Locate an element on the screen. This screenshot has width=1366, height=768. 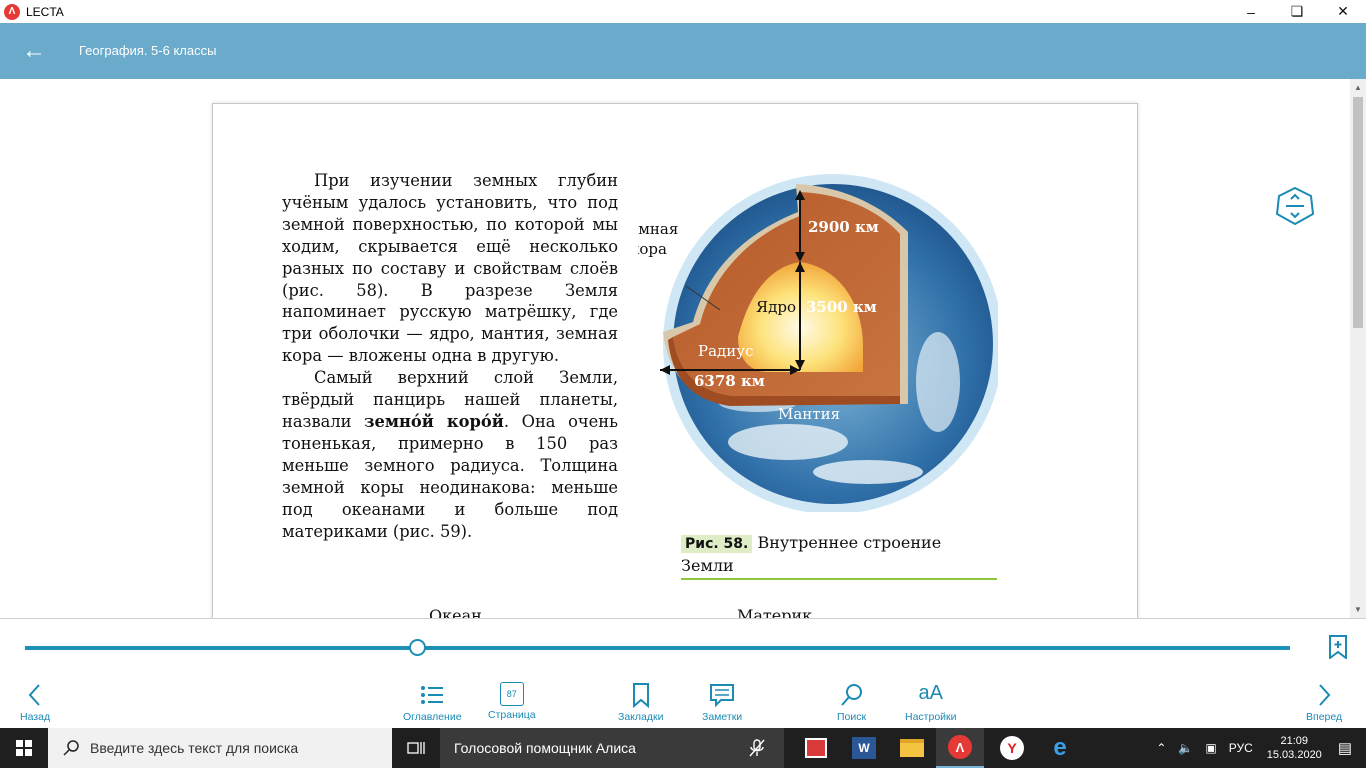
progress-slider-knob is located at coordinates (417, 647).